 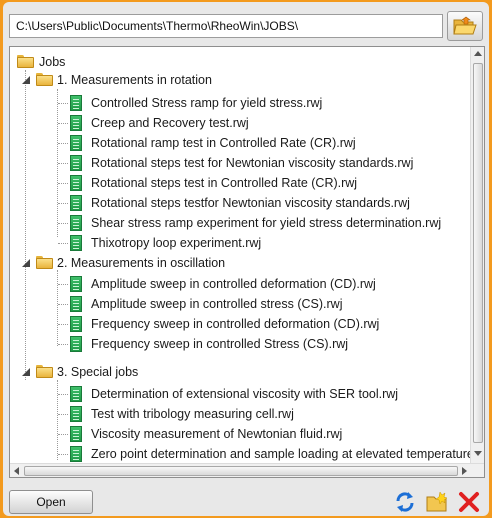 I want to click on horizontal-scrollbar, so click(x=247, y=470).